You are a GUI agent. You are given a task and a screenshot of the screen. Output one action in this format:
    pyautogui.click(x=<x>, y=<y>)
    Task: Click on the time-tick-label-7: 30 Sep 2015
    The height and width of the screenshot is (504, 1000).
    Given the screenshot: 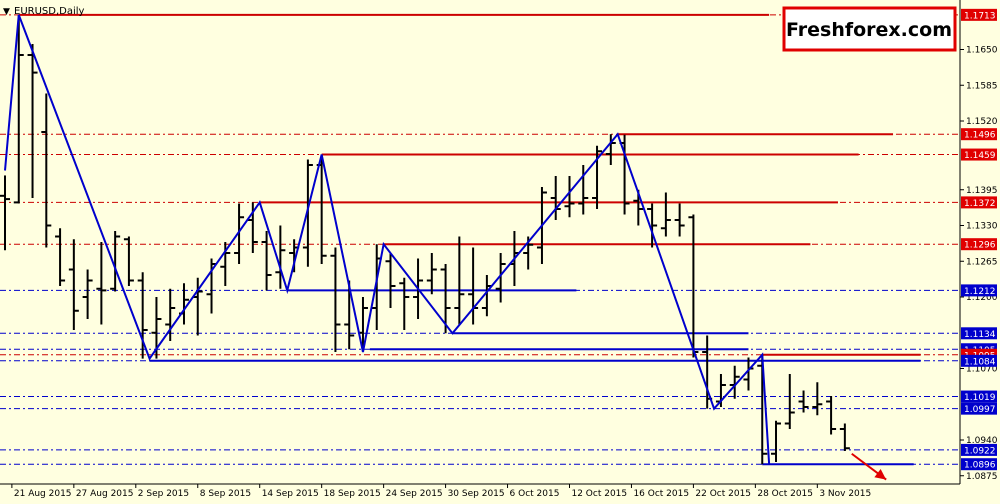 What is the action you would take?
    pyautogui.click(x=476, y=494)
    